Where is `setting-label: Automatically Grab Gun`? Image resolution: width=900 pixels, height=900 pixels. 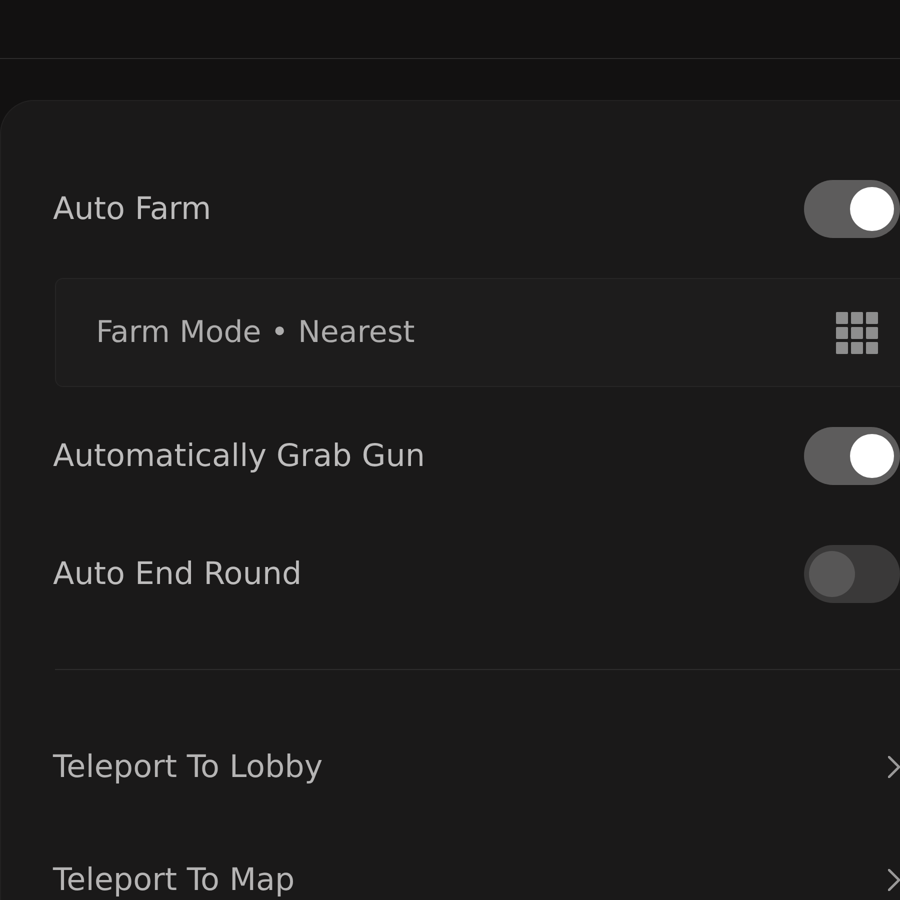
setting-label: Automatically Grab Gun is located at coordinates (239, 456).